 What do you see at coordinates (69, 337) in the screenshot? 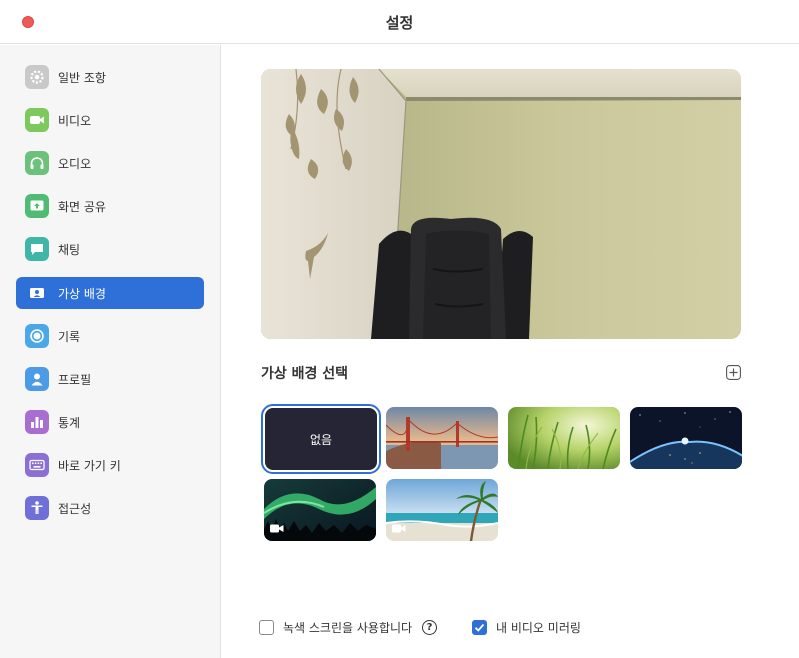
I see `sidebar-item-label: 기록` at bounding box center [69, 337].